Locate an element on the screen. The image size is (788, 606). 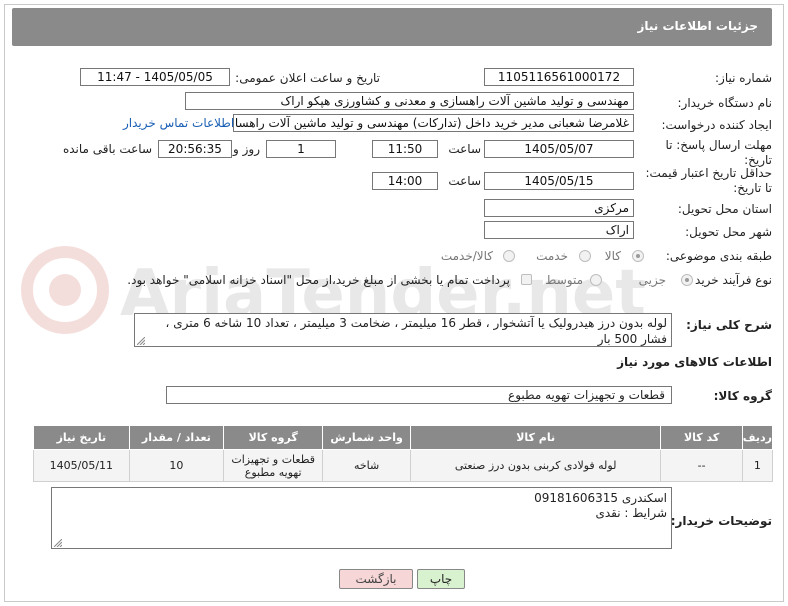
province-label: استان محل تحویل: is located at coordinates (724, 209).